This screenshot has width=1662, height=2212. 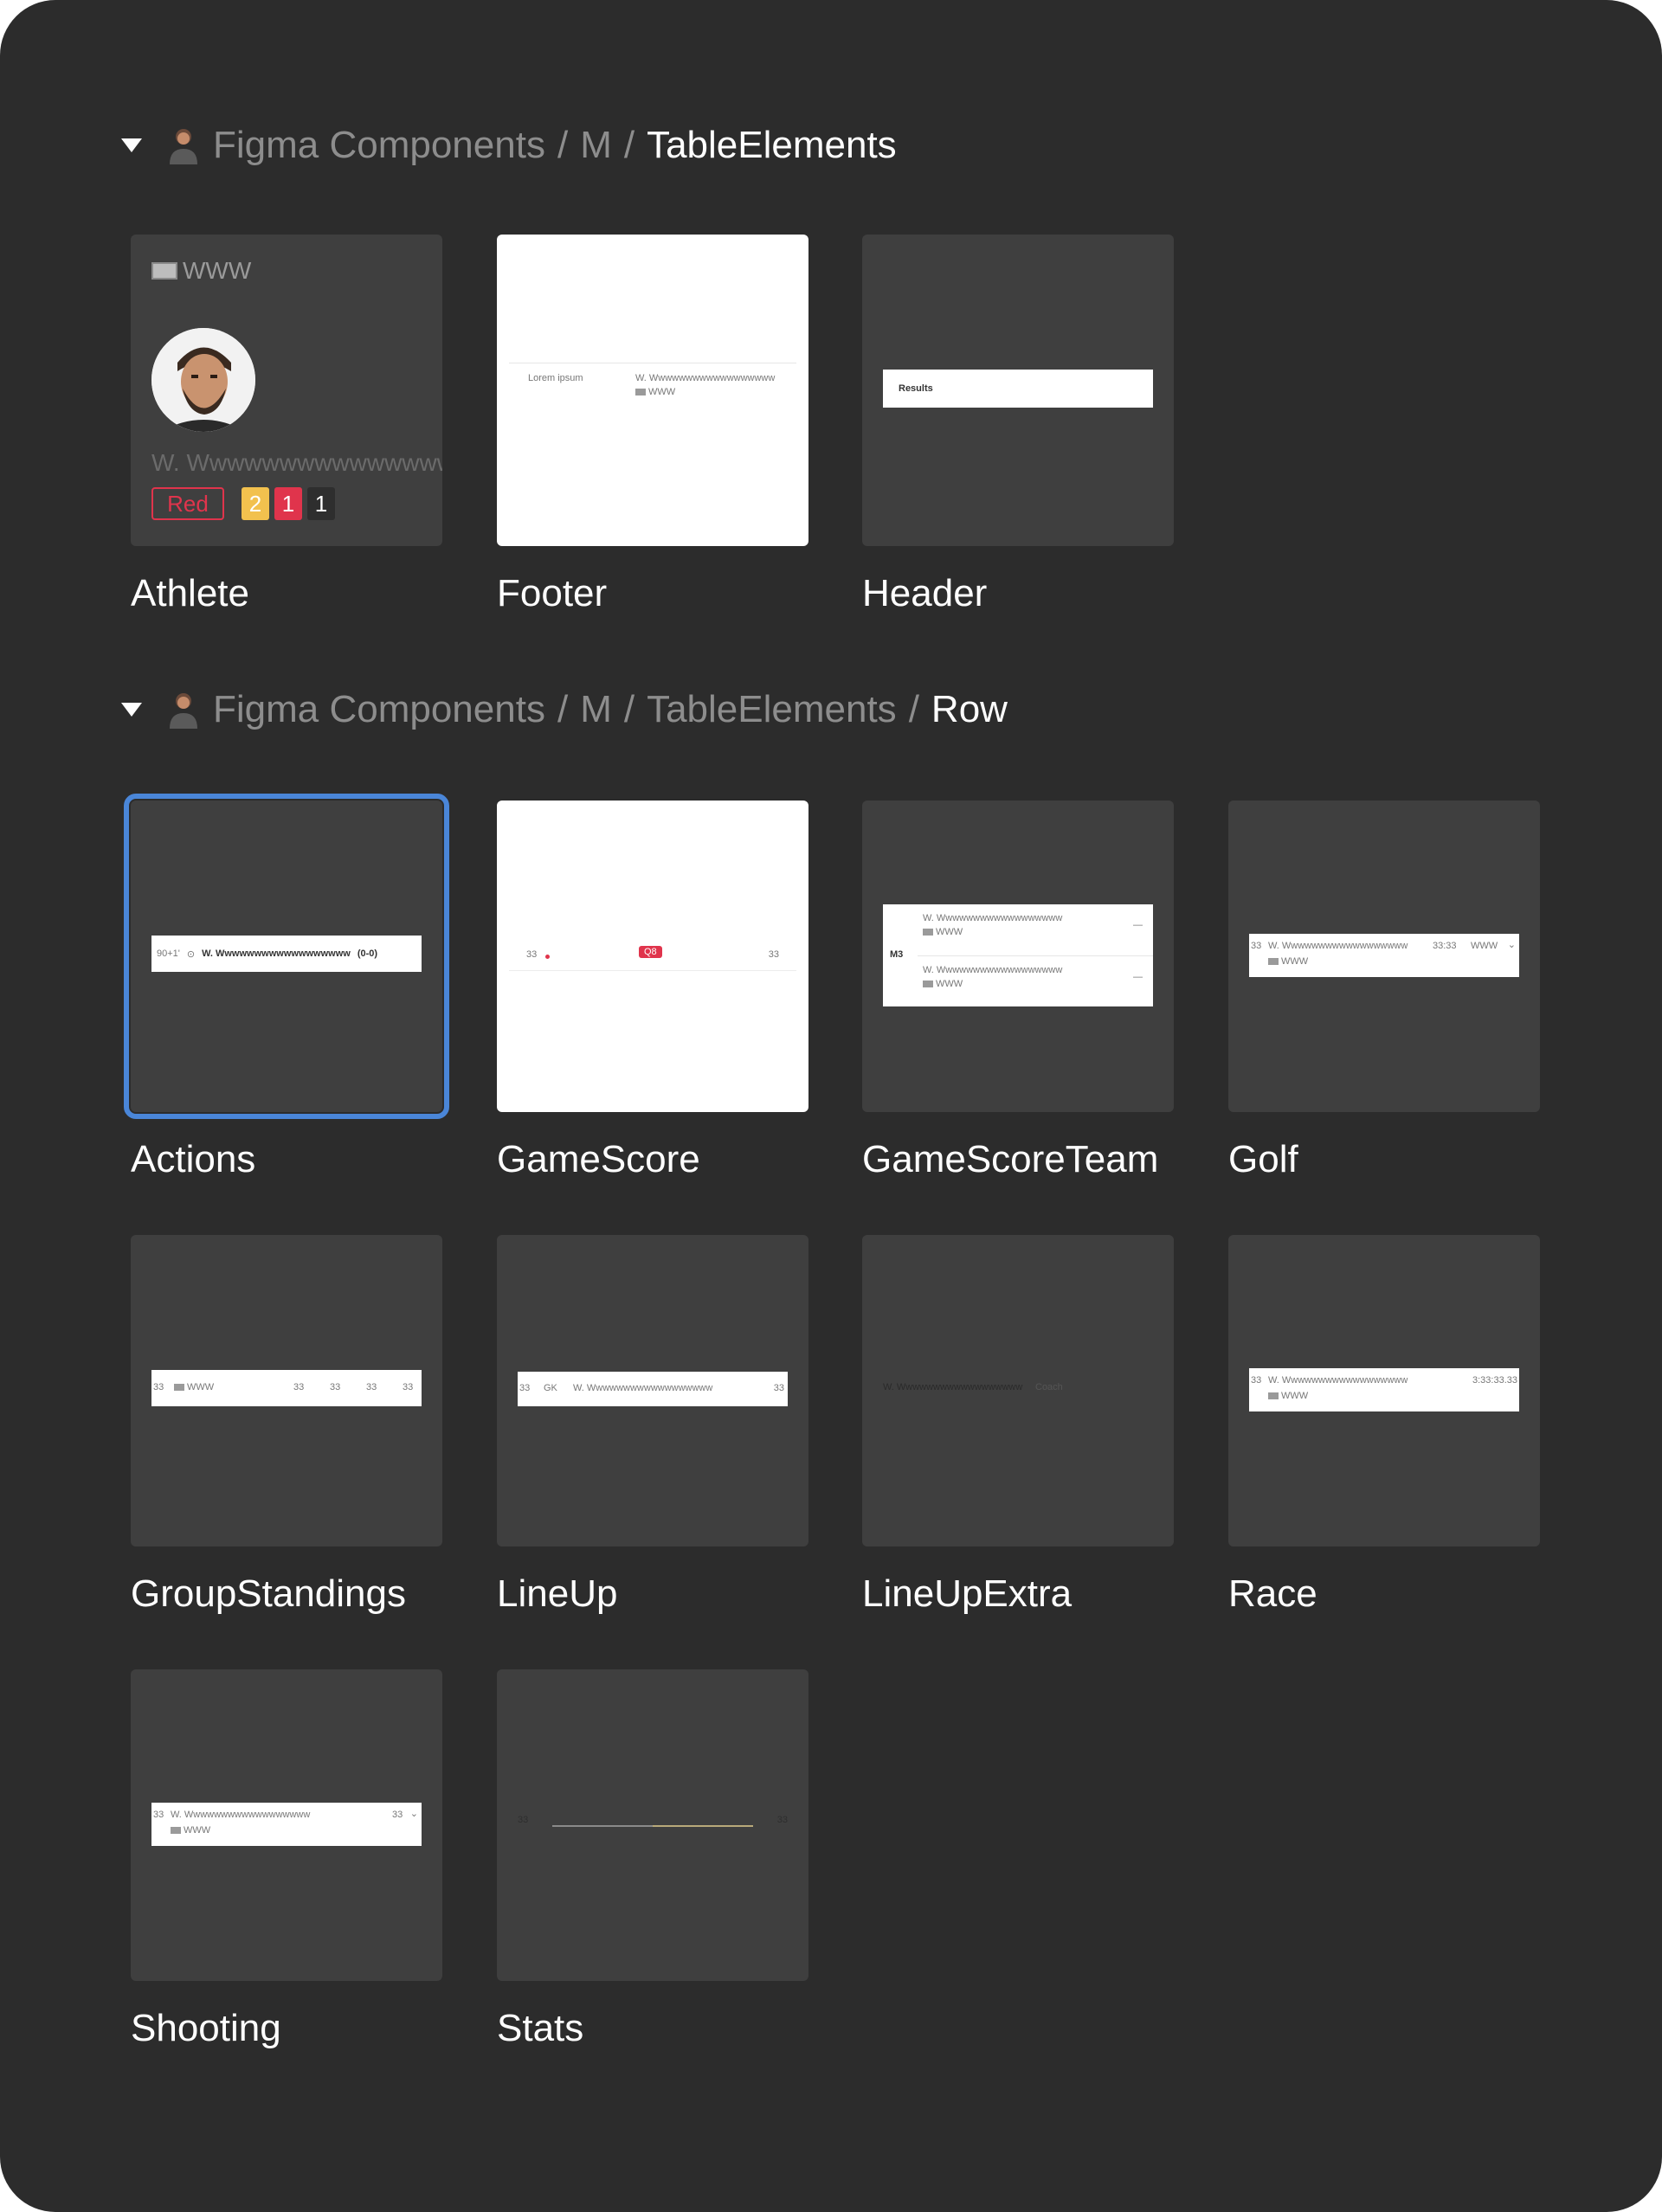 I want to click on golf-rank: 33, so click(x=1256, y=946).